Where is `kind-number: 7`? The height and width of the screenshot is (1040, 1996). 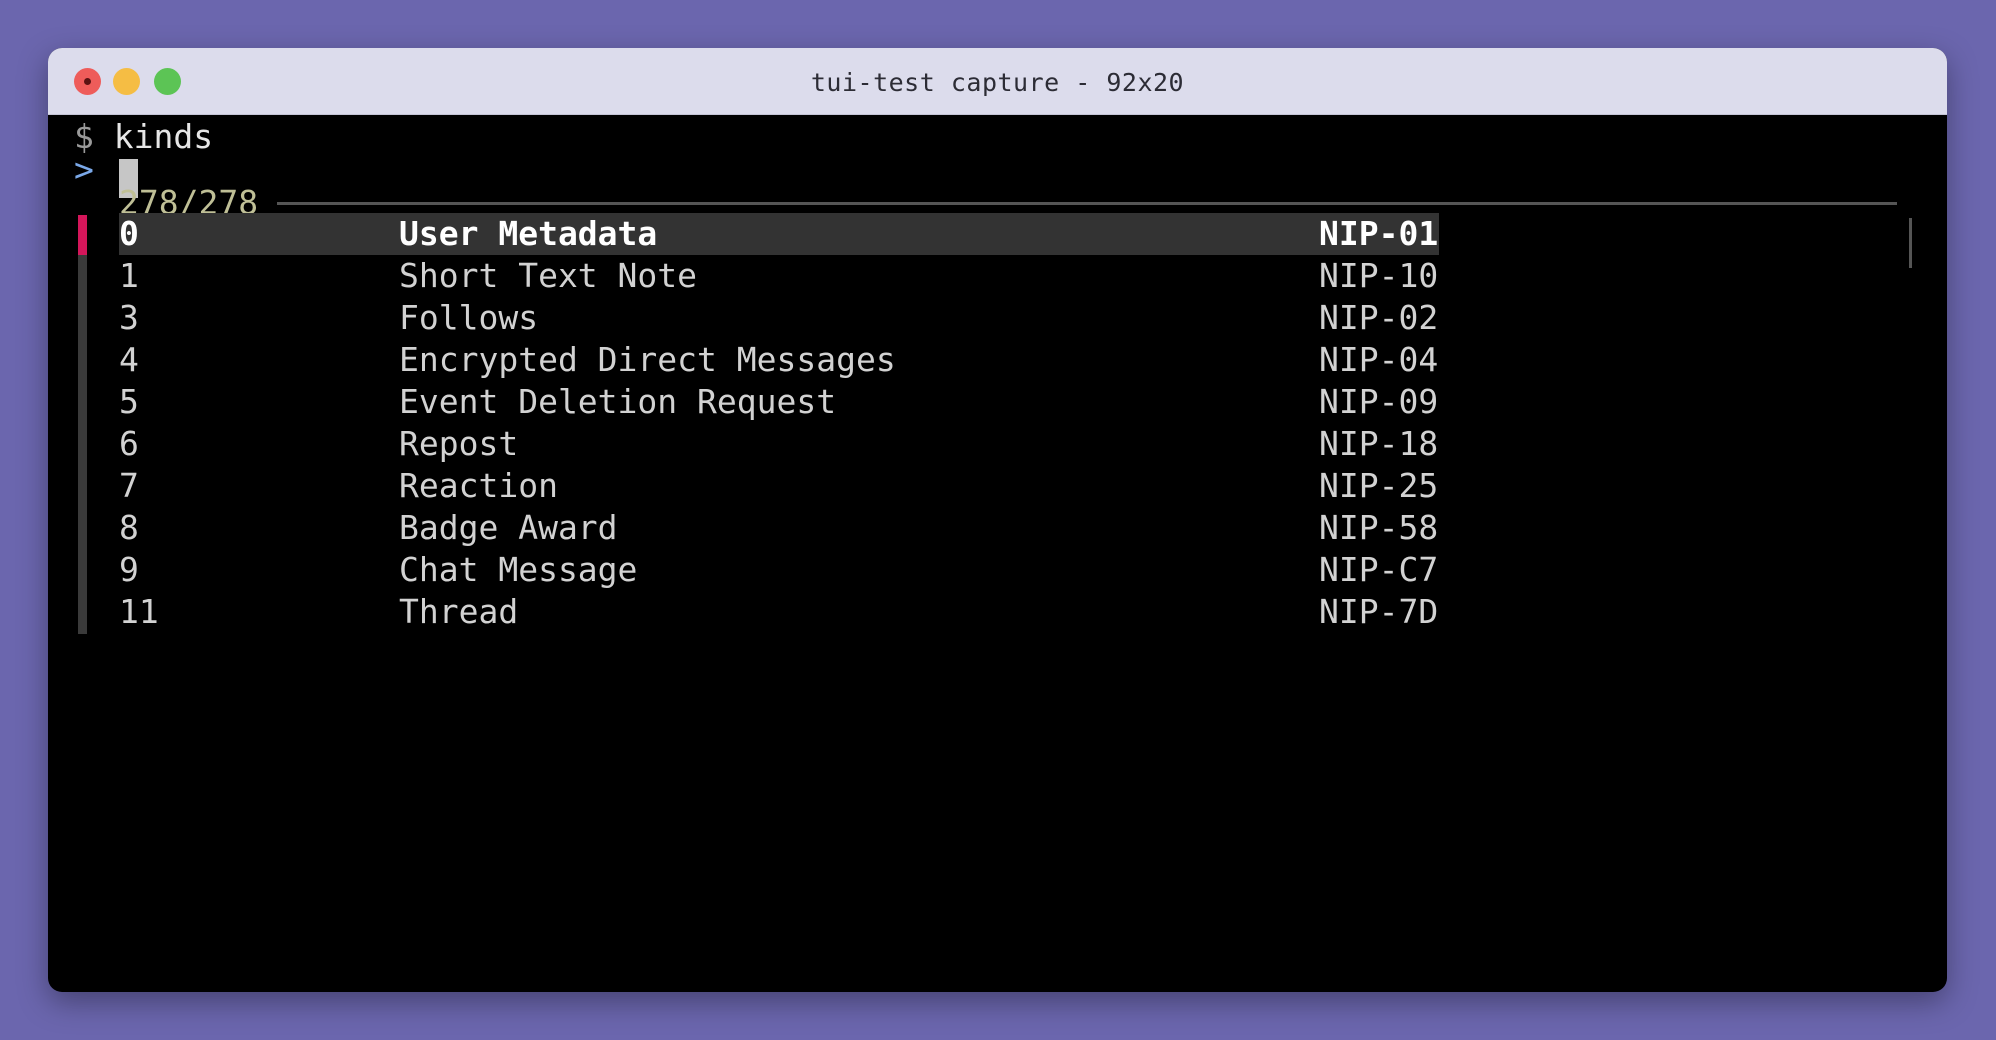
kind-number: 7 is located at coordinates (129, 485).